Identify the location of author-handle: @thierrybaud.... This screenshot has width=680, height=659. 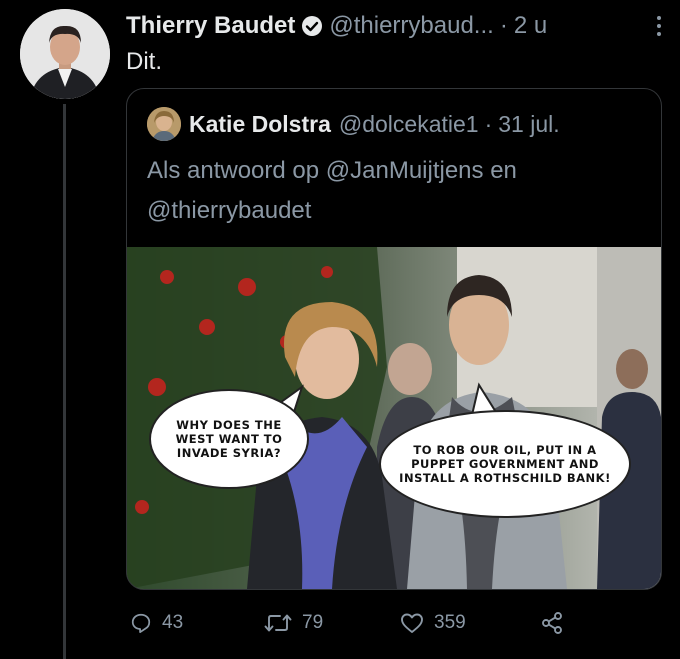
(411, 26).